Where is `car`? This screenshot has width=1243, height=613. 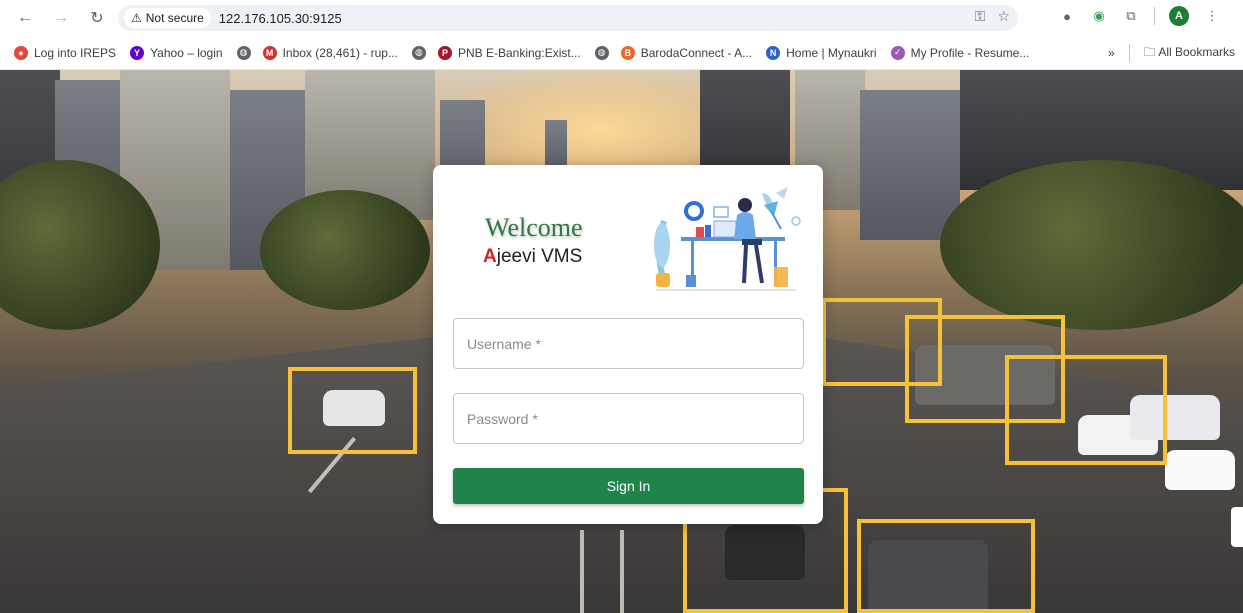 car is located at coordinates (1200, 470).